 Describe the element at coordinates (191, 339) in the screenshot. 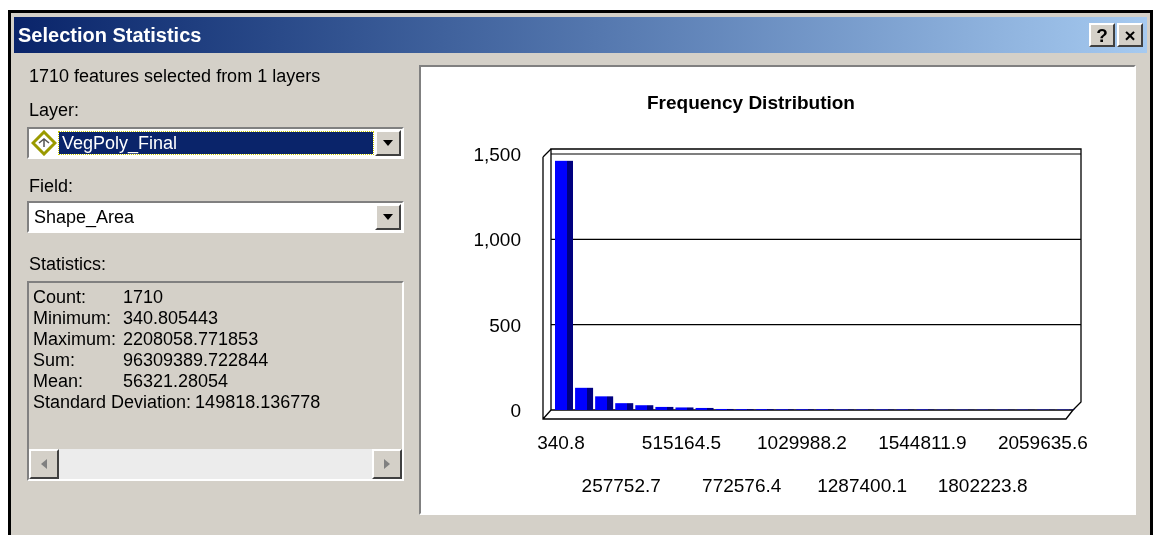

I see `statistic-value: 2208058.771853` at that location.